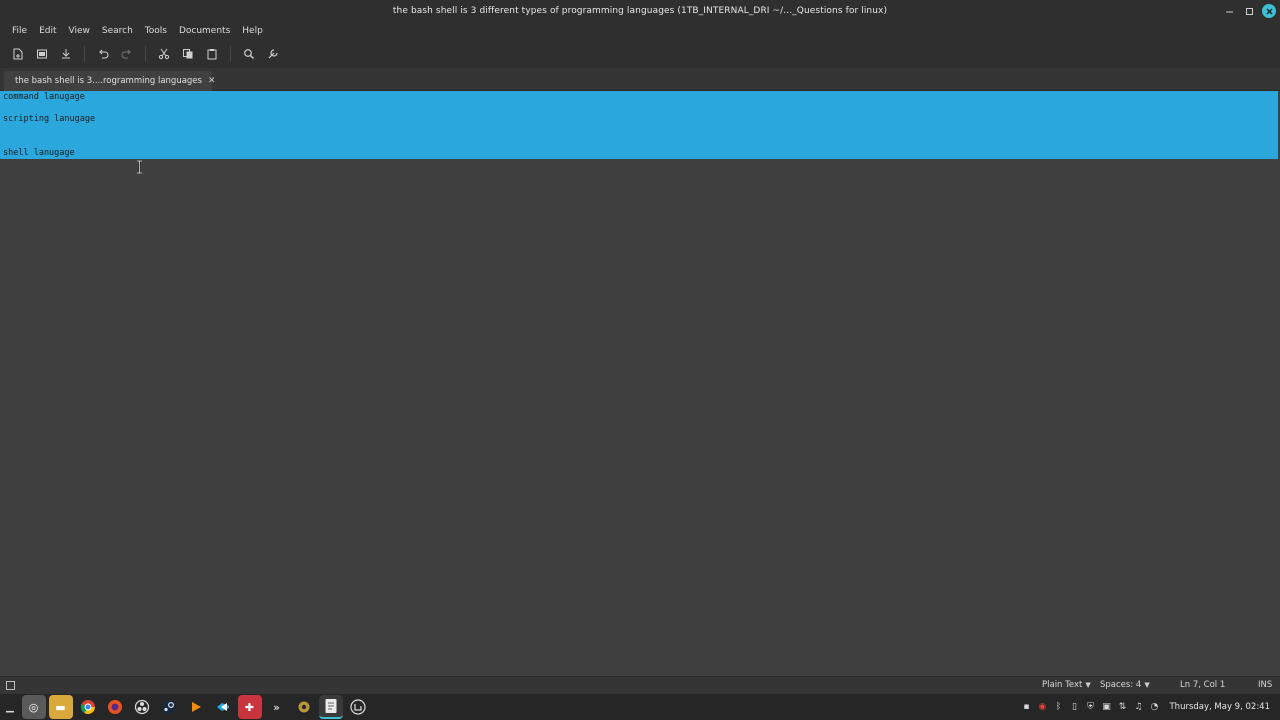 The height and width of the screenshot is (720, 1280). What do you see at coordinates (1122, 707) in the screenshot?
I see `network-icon: ⇅` at bounding box center [1122, 707].